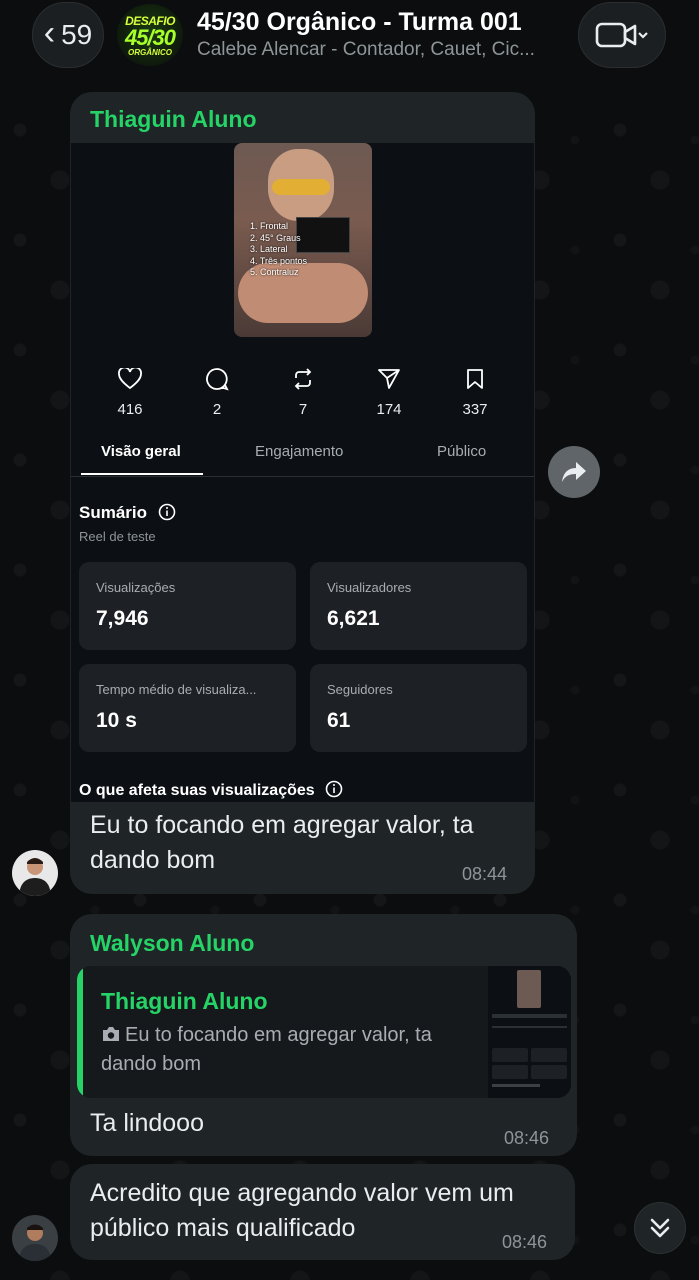 This screenshot has height=1280, width=699. Describe the element at coordinates (217, 391) in the screenshot. I see `stat-comments: 2` at that location.